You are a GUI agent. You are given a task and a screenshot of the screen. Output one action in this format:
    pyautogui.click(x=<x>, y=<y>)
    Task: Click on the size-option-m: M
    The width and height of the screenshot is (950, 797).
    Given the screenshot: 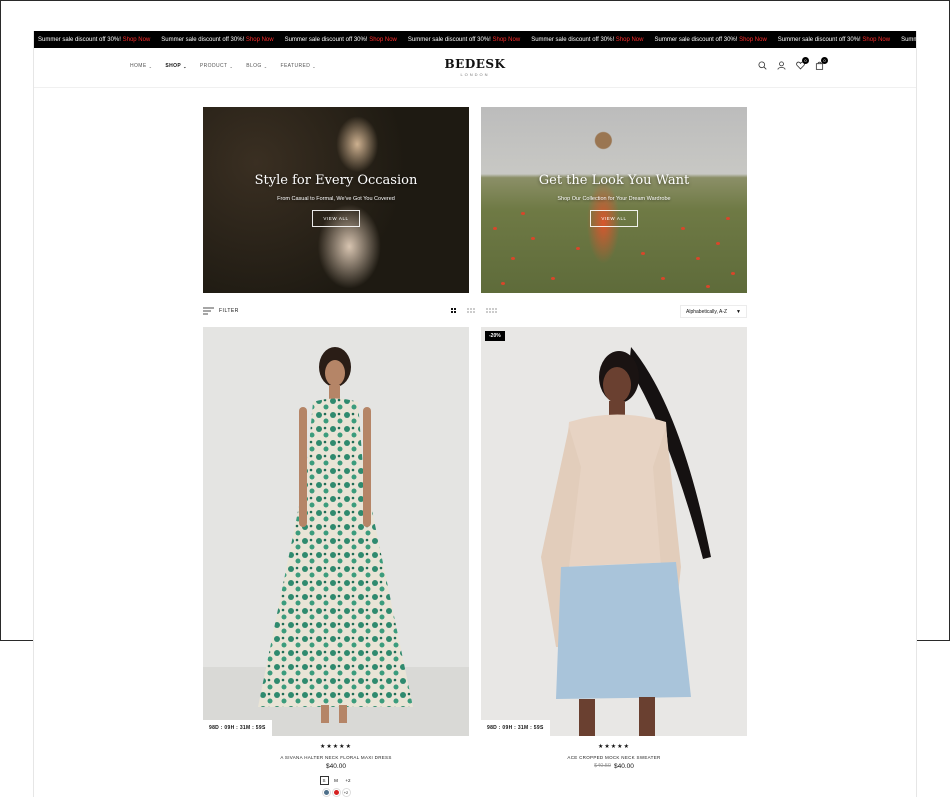 What is the action you would take?
    pyautogui.click(x=336, y=780)
    